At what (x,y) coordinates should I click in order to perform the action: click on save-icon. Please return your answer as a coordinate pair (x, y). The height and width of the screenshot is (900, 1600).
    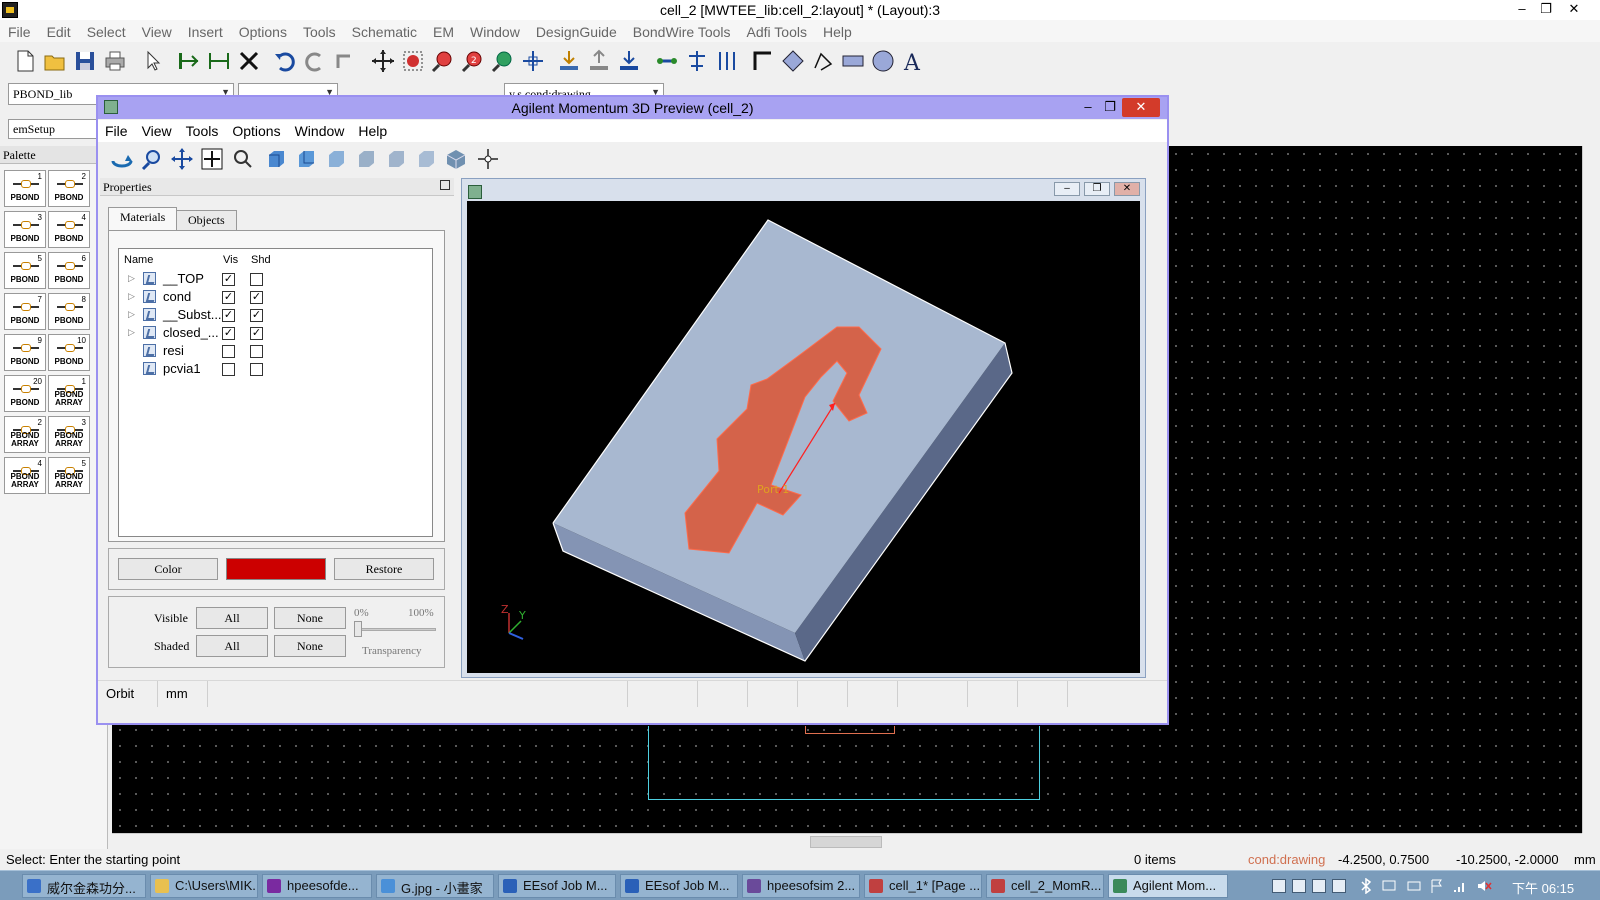
    Looking at the image, I should click on (85, 61).